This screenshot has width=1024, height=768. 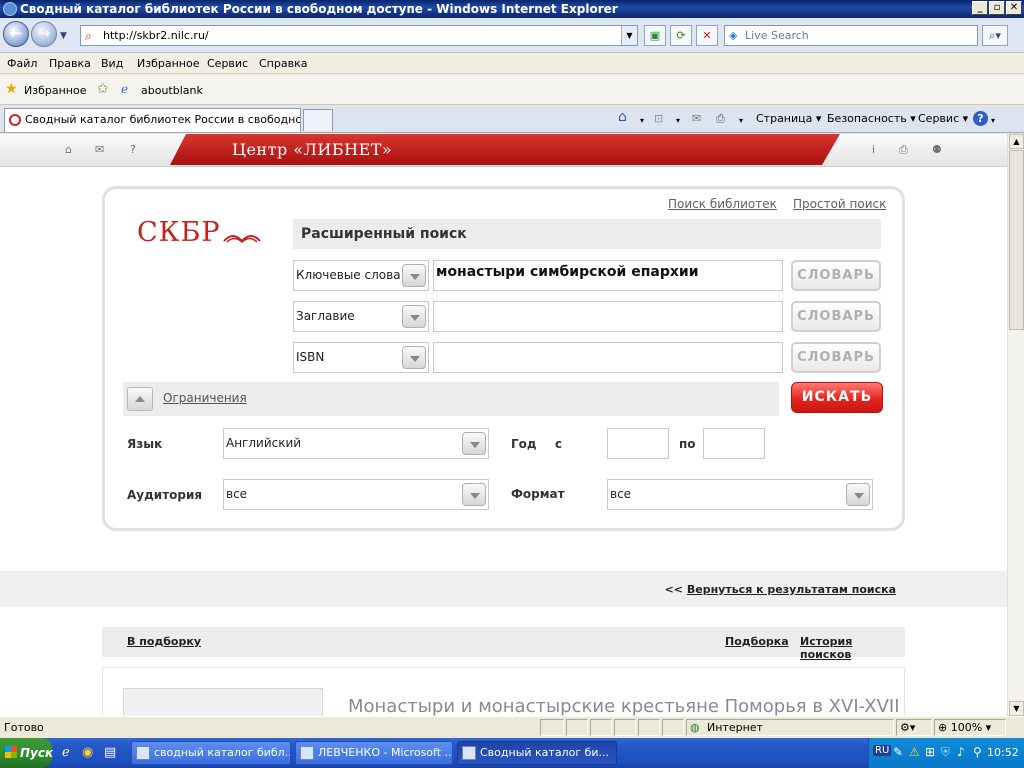 What do you see at coordinates (112, 63) in the screenshot?
I see `menu-view: Вид` at bounding box center [112, 63].